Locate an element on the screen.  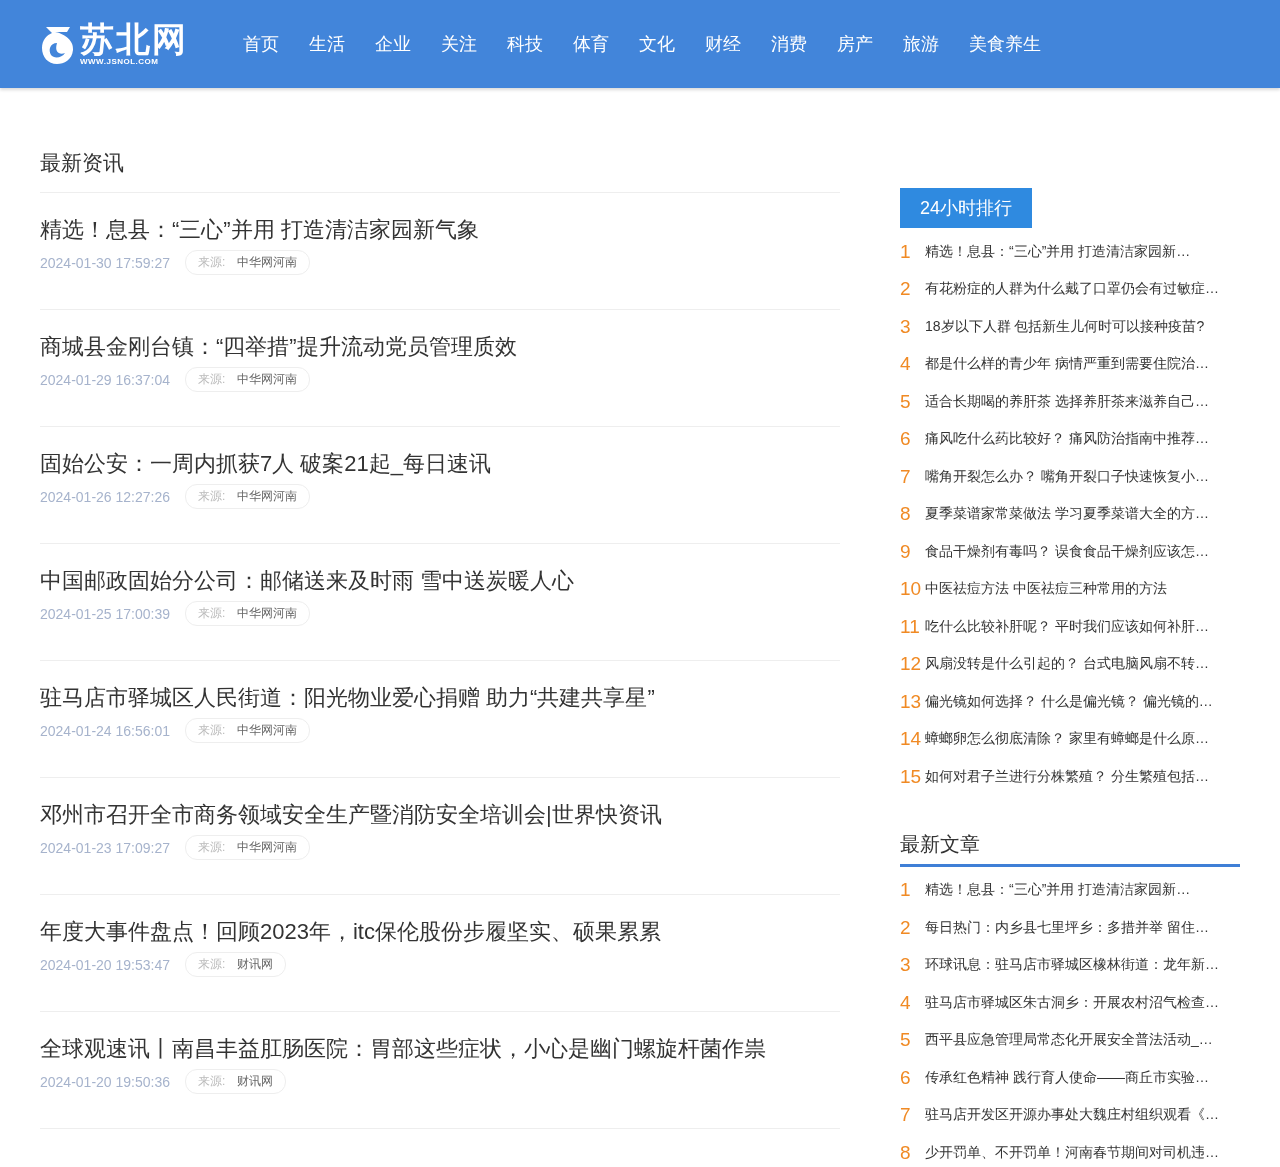
section-title: 最新文章 is located at coordinates (1070, 846).